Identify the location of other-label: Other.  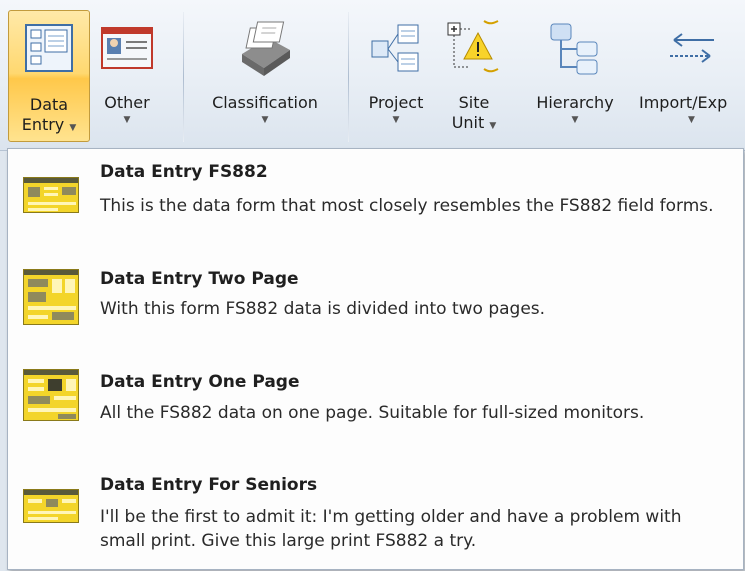
(127, 102).